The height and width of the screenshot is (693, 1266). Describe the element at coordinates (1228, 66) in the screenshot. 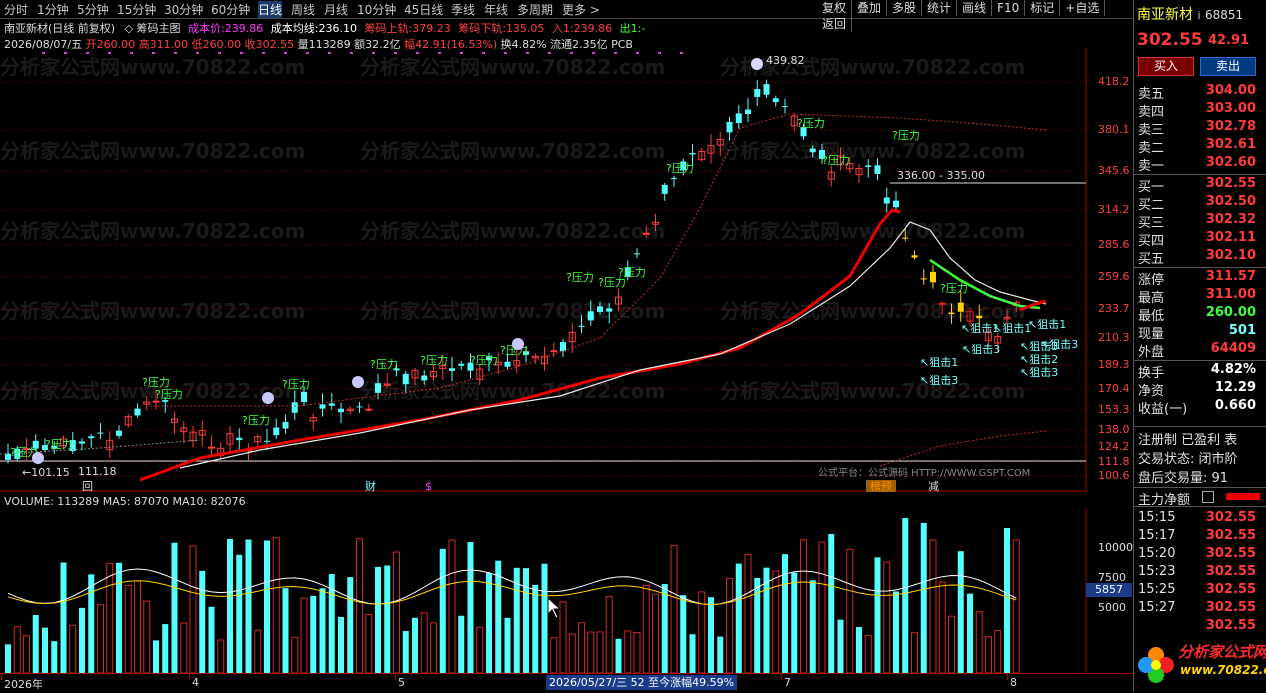

I see `sell-button: 卖出` at that location.